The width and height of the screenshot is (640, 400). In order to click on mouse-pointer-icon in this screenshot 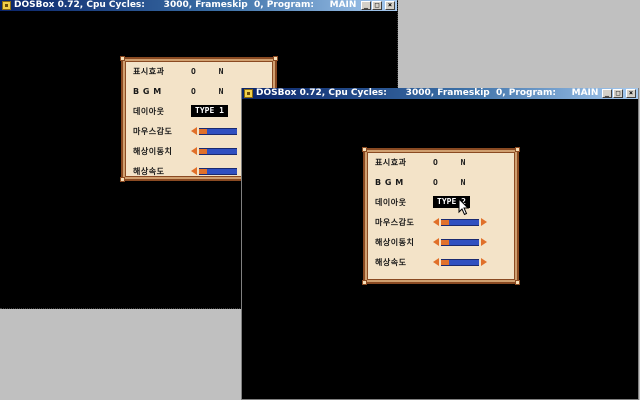, I will do `click(464, 207)`.